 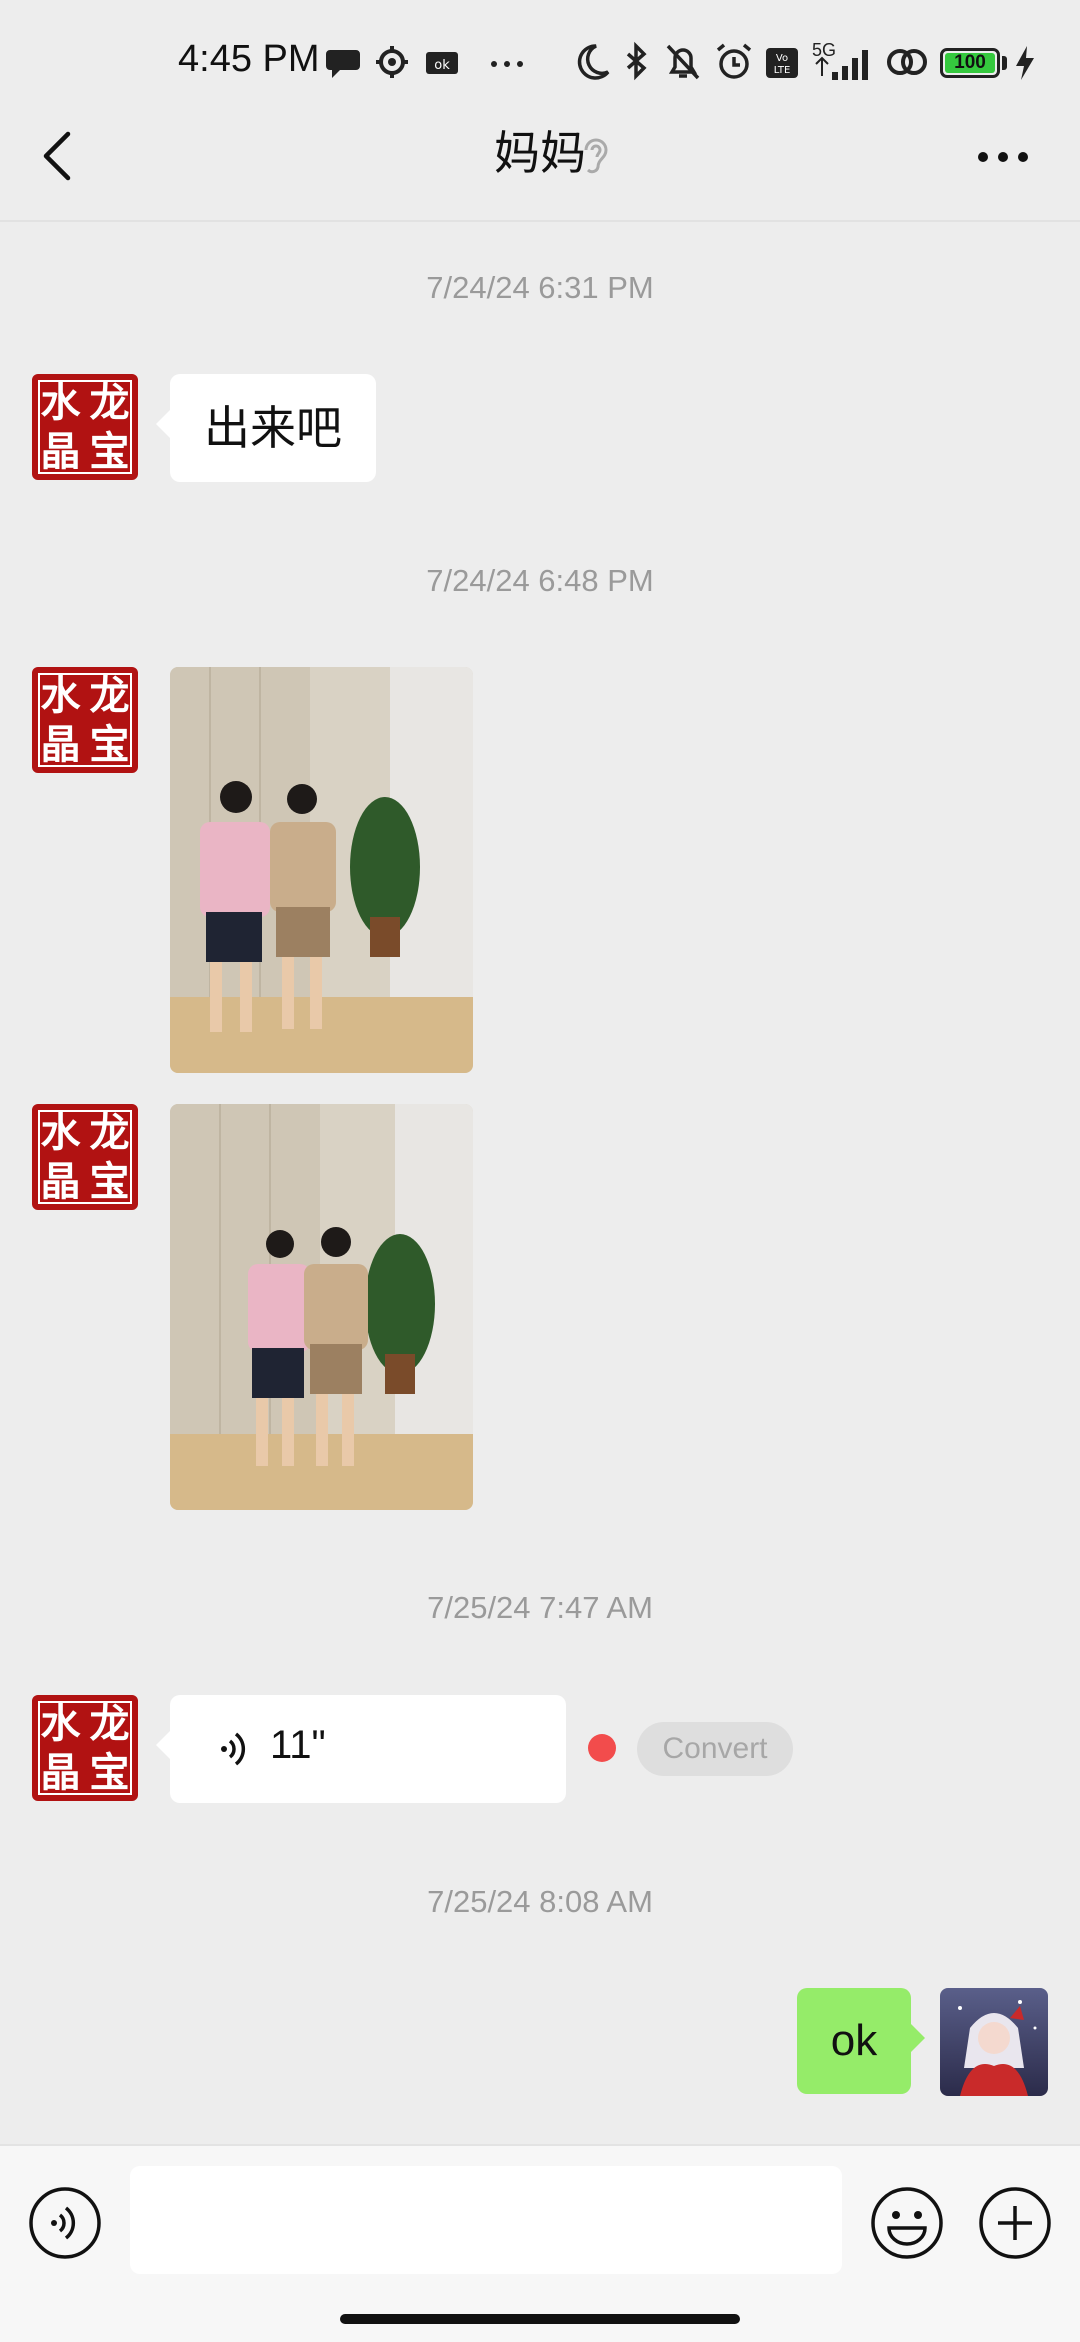 I want to click on vpn-icon: ok, so click(x=442, y=63).